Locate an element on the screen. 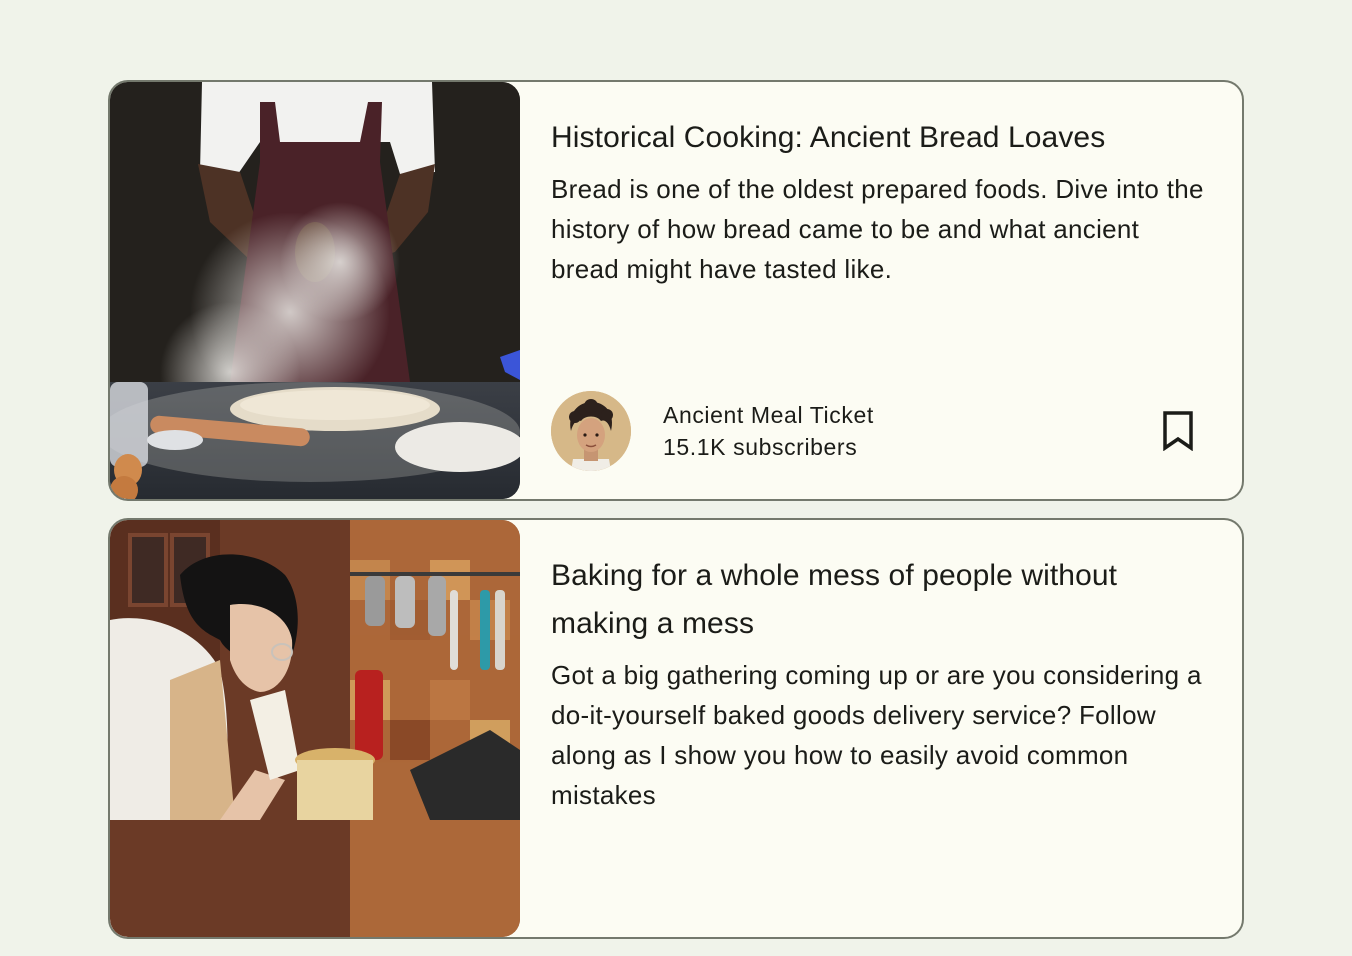  piping-frosting-photo is located at coordinates (315, 728).